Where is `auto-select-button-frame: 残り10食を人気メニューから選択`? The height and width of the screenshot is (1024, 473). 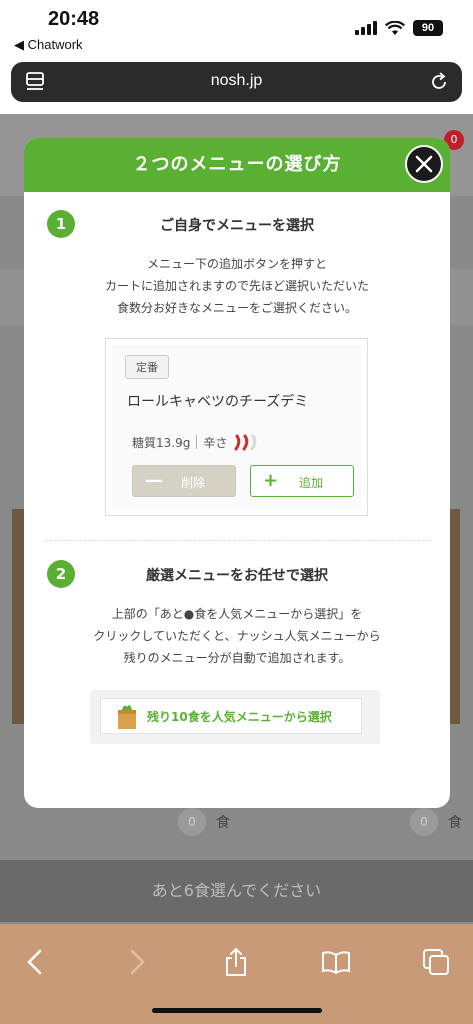 auto-select-button-frame: 残り10食を人気メニューから選択 is located at coordinates (235, 717).